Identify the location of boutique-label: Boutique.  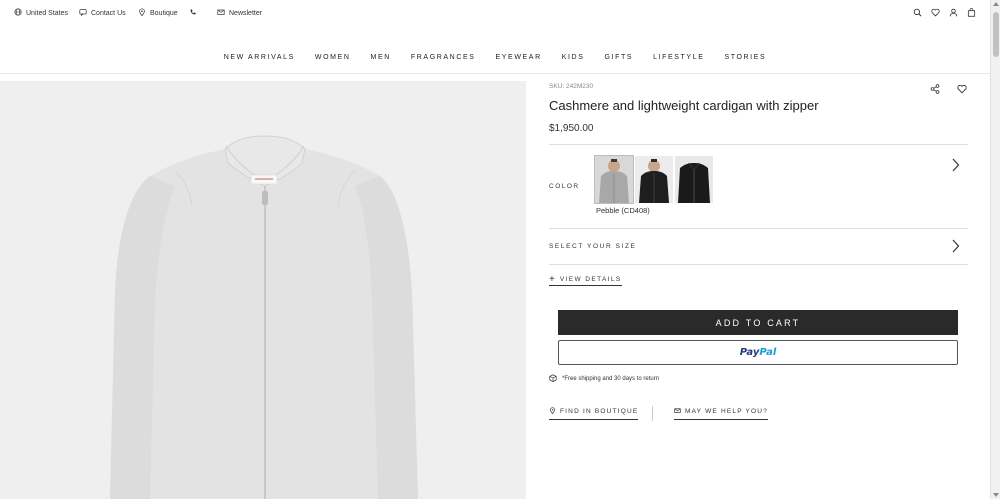
(164, 13).